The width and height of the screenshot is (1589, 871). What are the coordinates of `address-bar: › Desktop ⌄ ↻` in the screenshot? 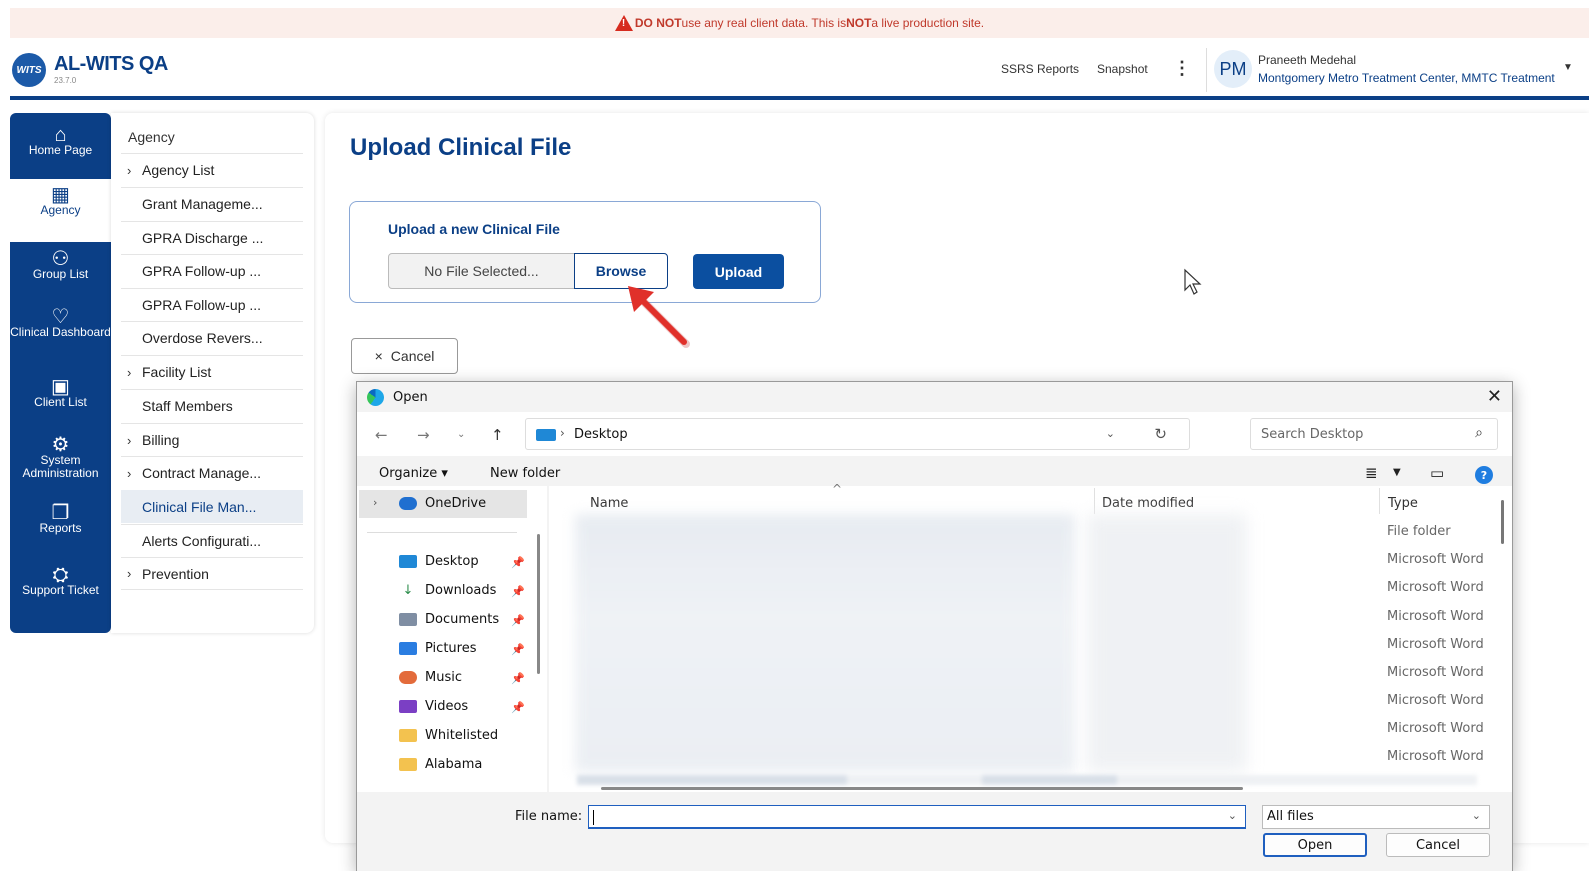 It's located at (857, 434).